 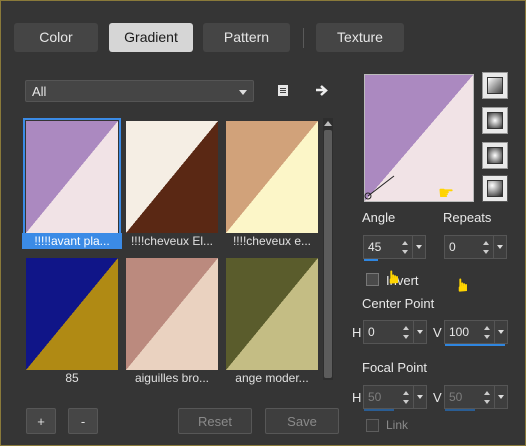 What do you see at coordinates (328, 254) in the screenshot?
I see `scrollbar-thumb` at bounding box center [328, 254].